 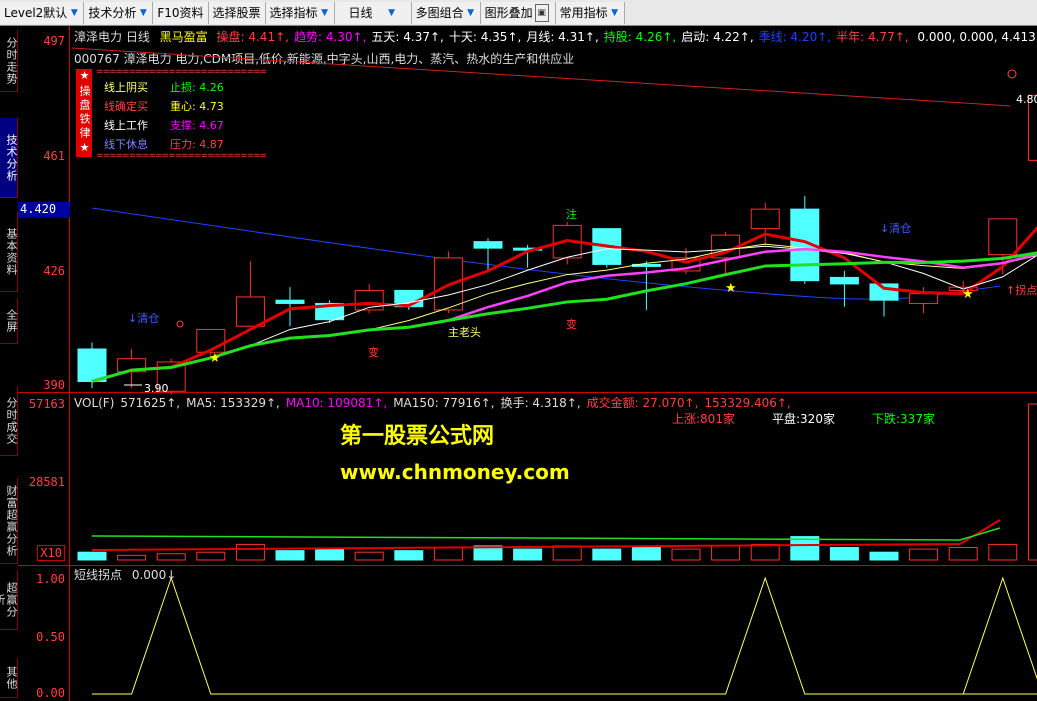 What do you see at coordinates (44, 210) in the screenshot?
I see `current-price-box: 4.420` at bounding box center [44, 210].